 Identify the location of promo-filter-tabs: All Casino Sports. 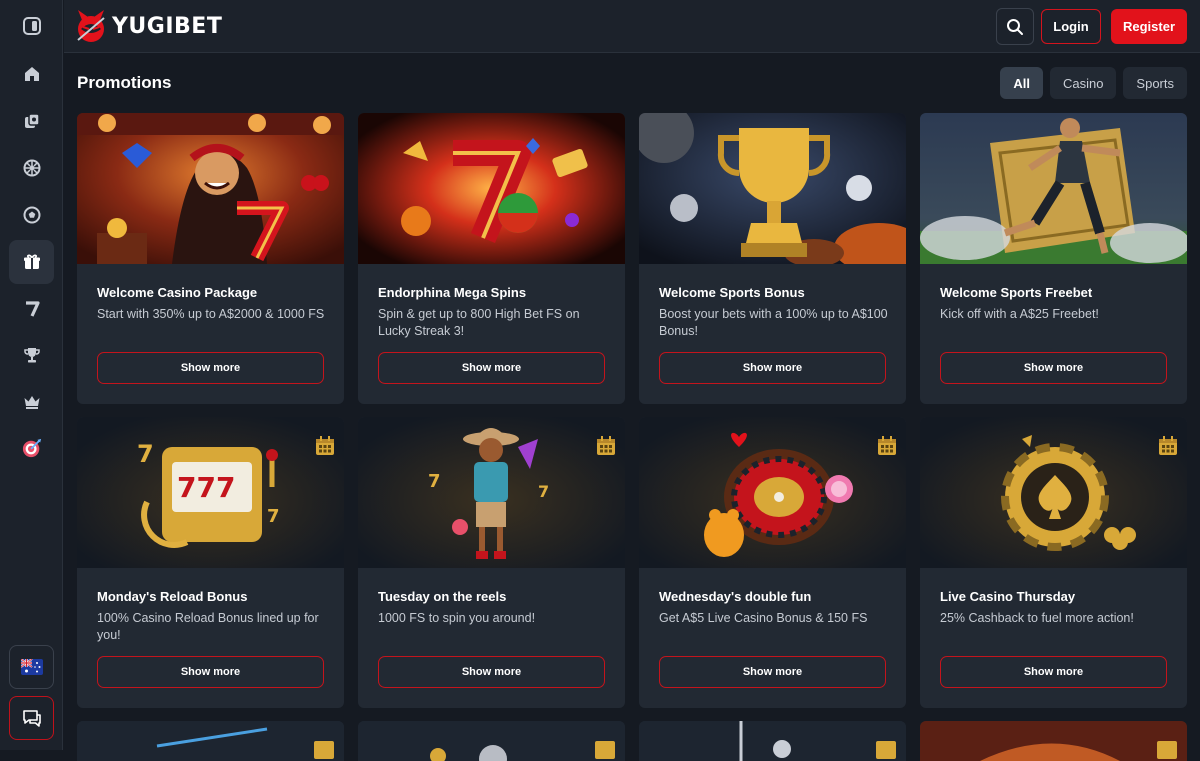
(1093, 83).